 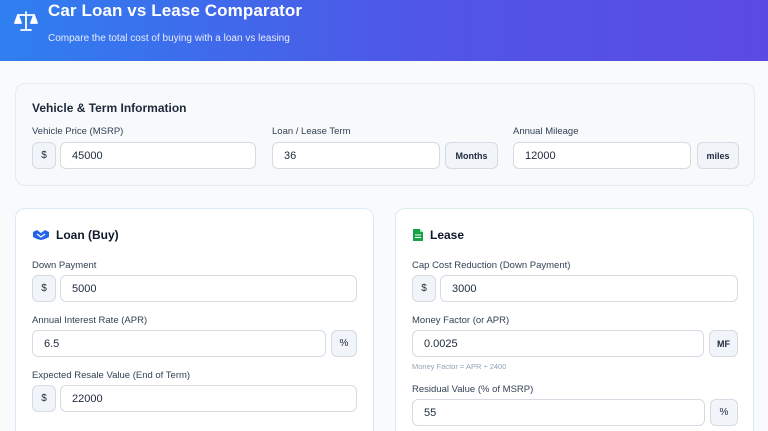 What do you see at coordinates (175, 10) in the screenshot?
I see `page-title: Car Loan vs Lease Comparator` at bounding box center [175, 10].